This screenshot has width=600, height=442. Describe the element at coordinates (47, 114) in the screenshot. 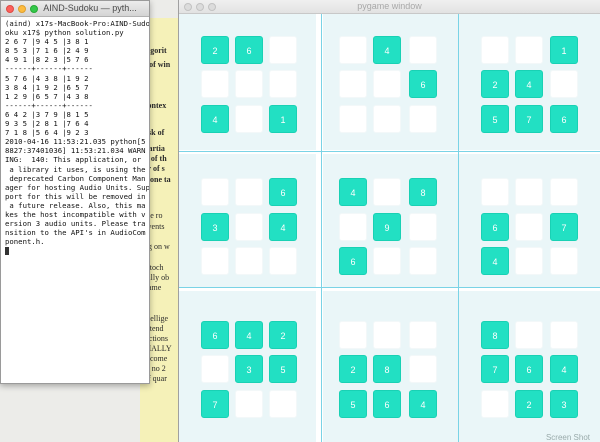

I see `terminal-line: 6 4 2 |3 7 9 |8 1 5` at that location.